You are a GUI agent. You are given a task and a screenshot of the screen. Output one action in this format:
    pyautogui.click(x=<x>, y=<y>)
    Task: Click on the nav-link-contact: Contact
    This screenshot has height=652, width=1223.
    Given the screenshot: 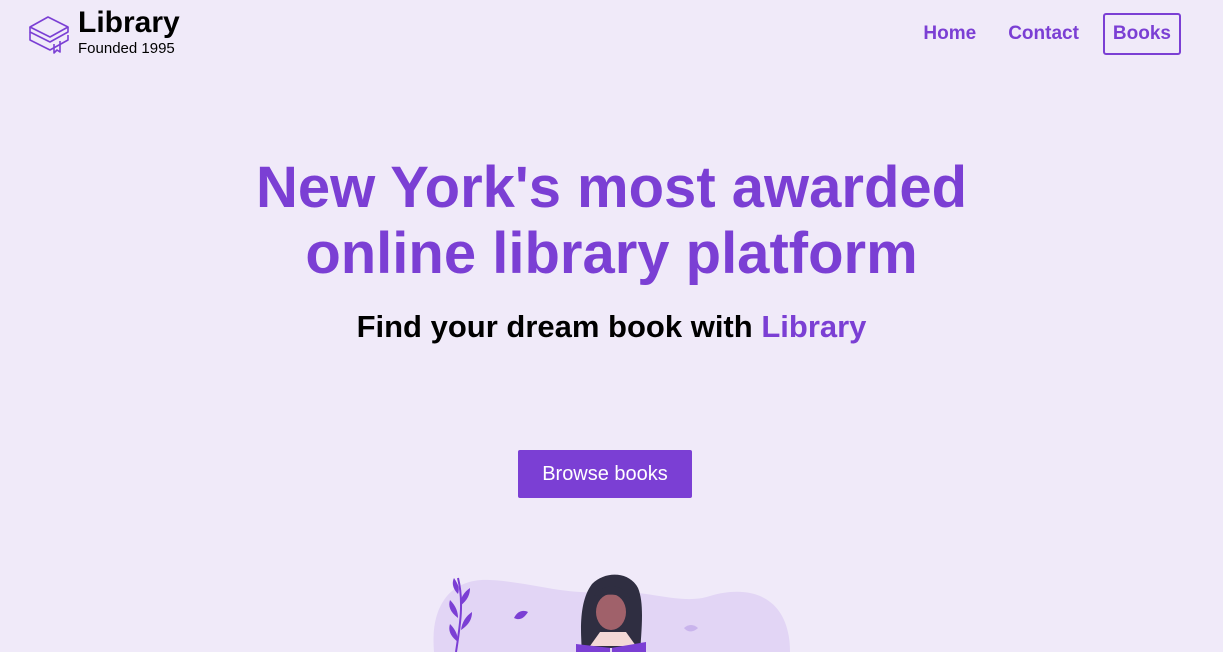 What is the action you would take?
    pyautogui.click(x=1043, y=34)
    